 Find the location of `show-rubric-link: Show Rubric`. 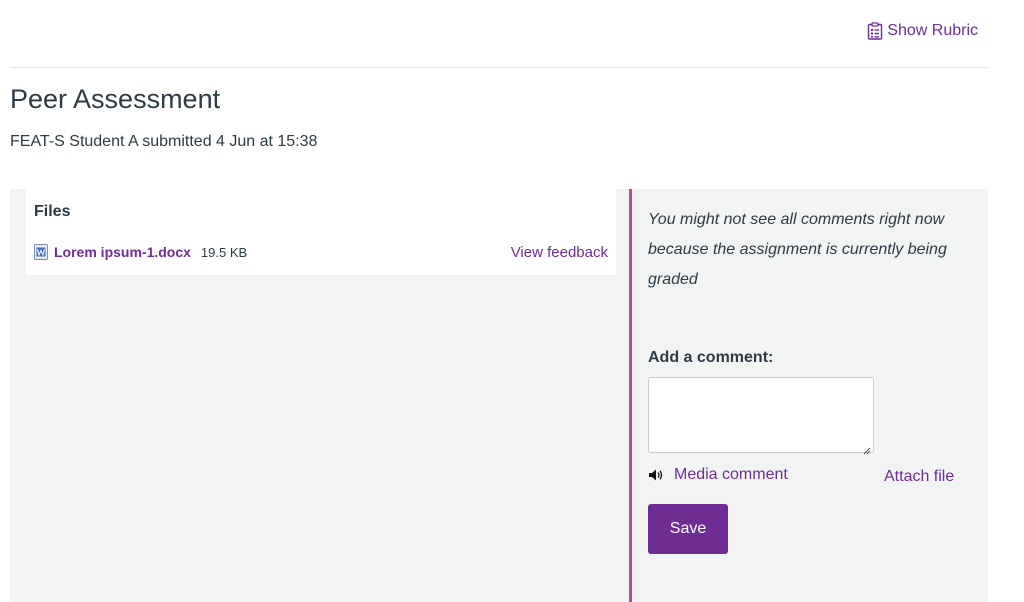

show-rubric-link: Show Rubric is located at coordinates (922, 31).